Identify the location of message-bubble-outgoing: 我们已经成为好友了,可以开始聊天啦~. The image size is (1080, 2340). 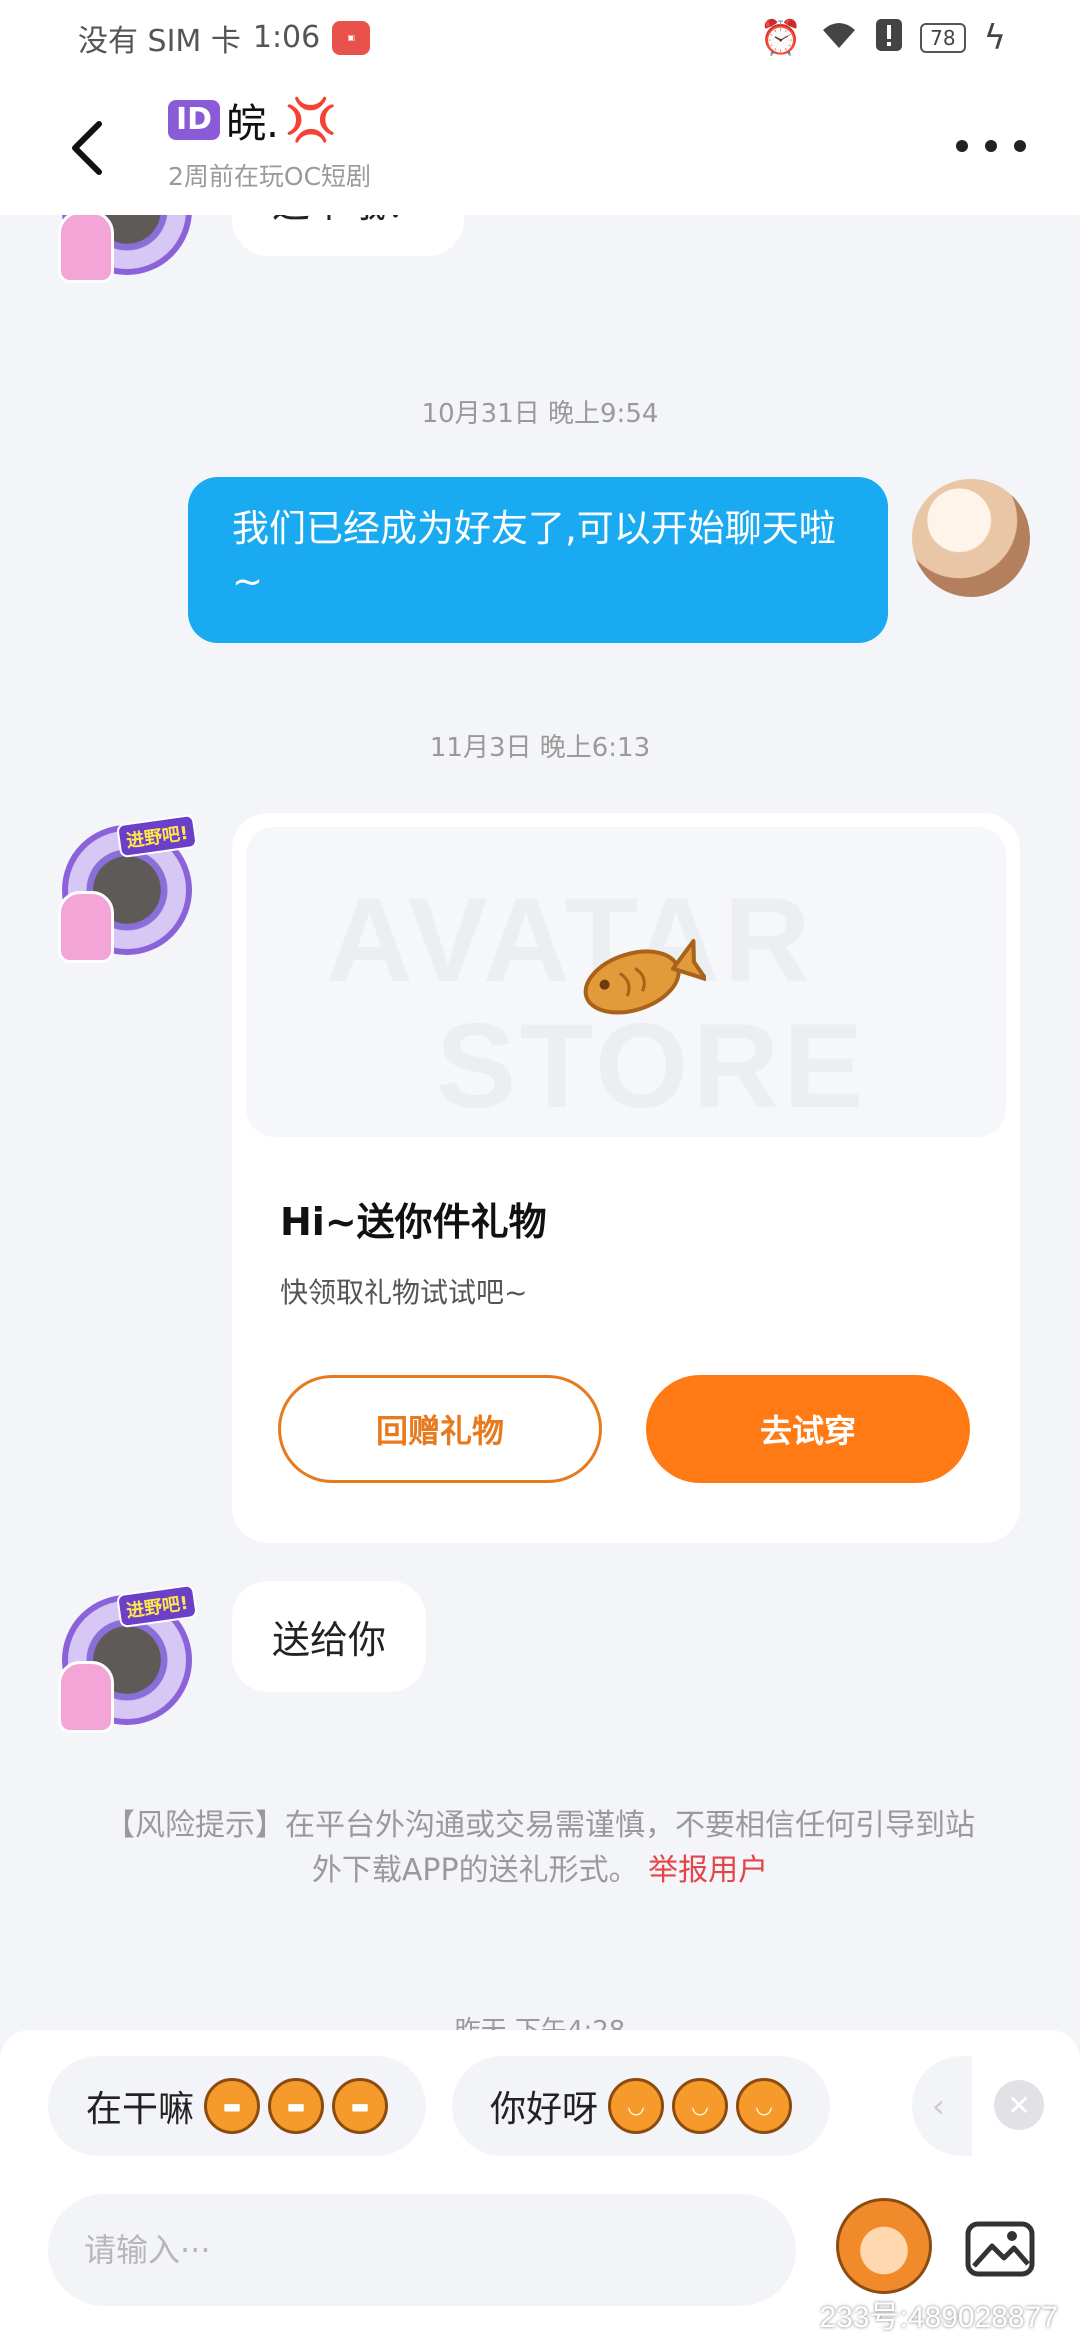
(538, 560).